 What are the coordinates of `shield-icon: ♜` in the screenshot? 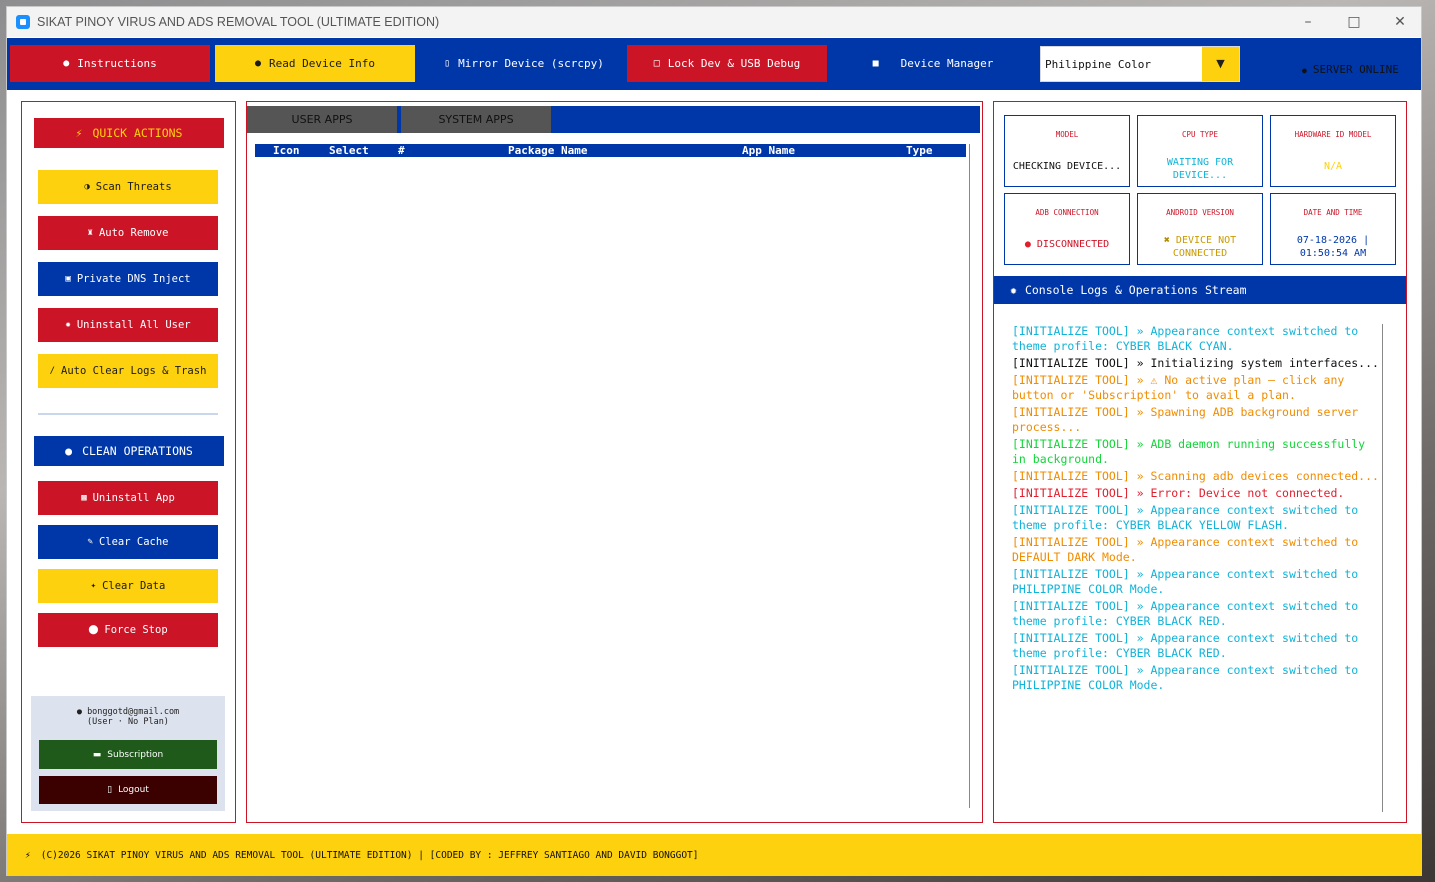 It's located at (90, 233).